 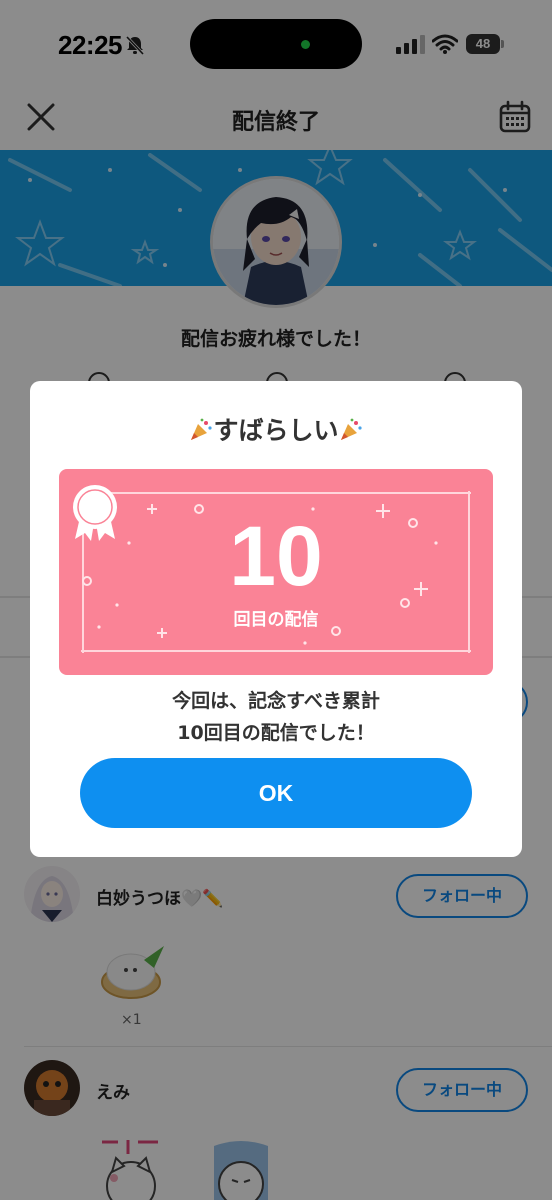 I want to click on milestone-card: 10 回目の配信, so click(x=276, y=572).